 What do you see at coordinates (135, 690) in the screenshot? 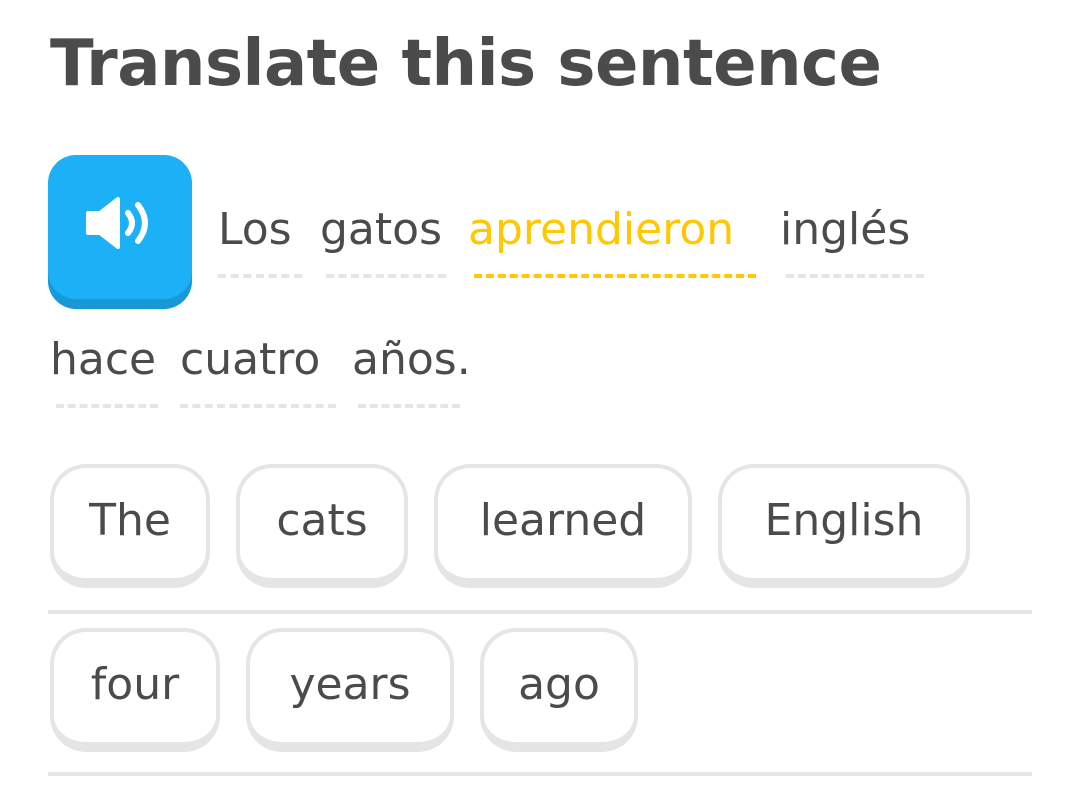
I see `word-bank-tile: four` at bounding box center [135, 690].